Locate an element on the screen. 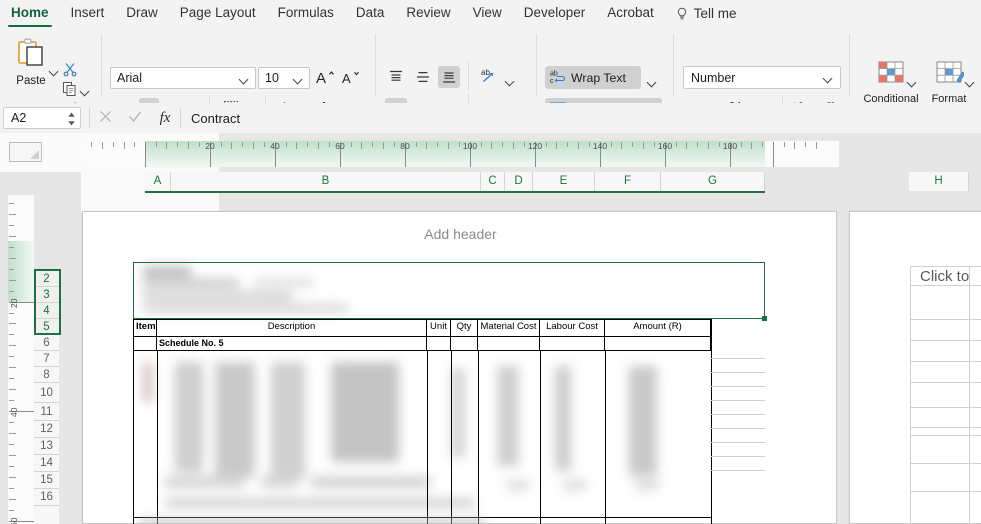  add-header-placeholder: Add header is located at coordinates (460, 234).